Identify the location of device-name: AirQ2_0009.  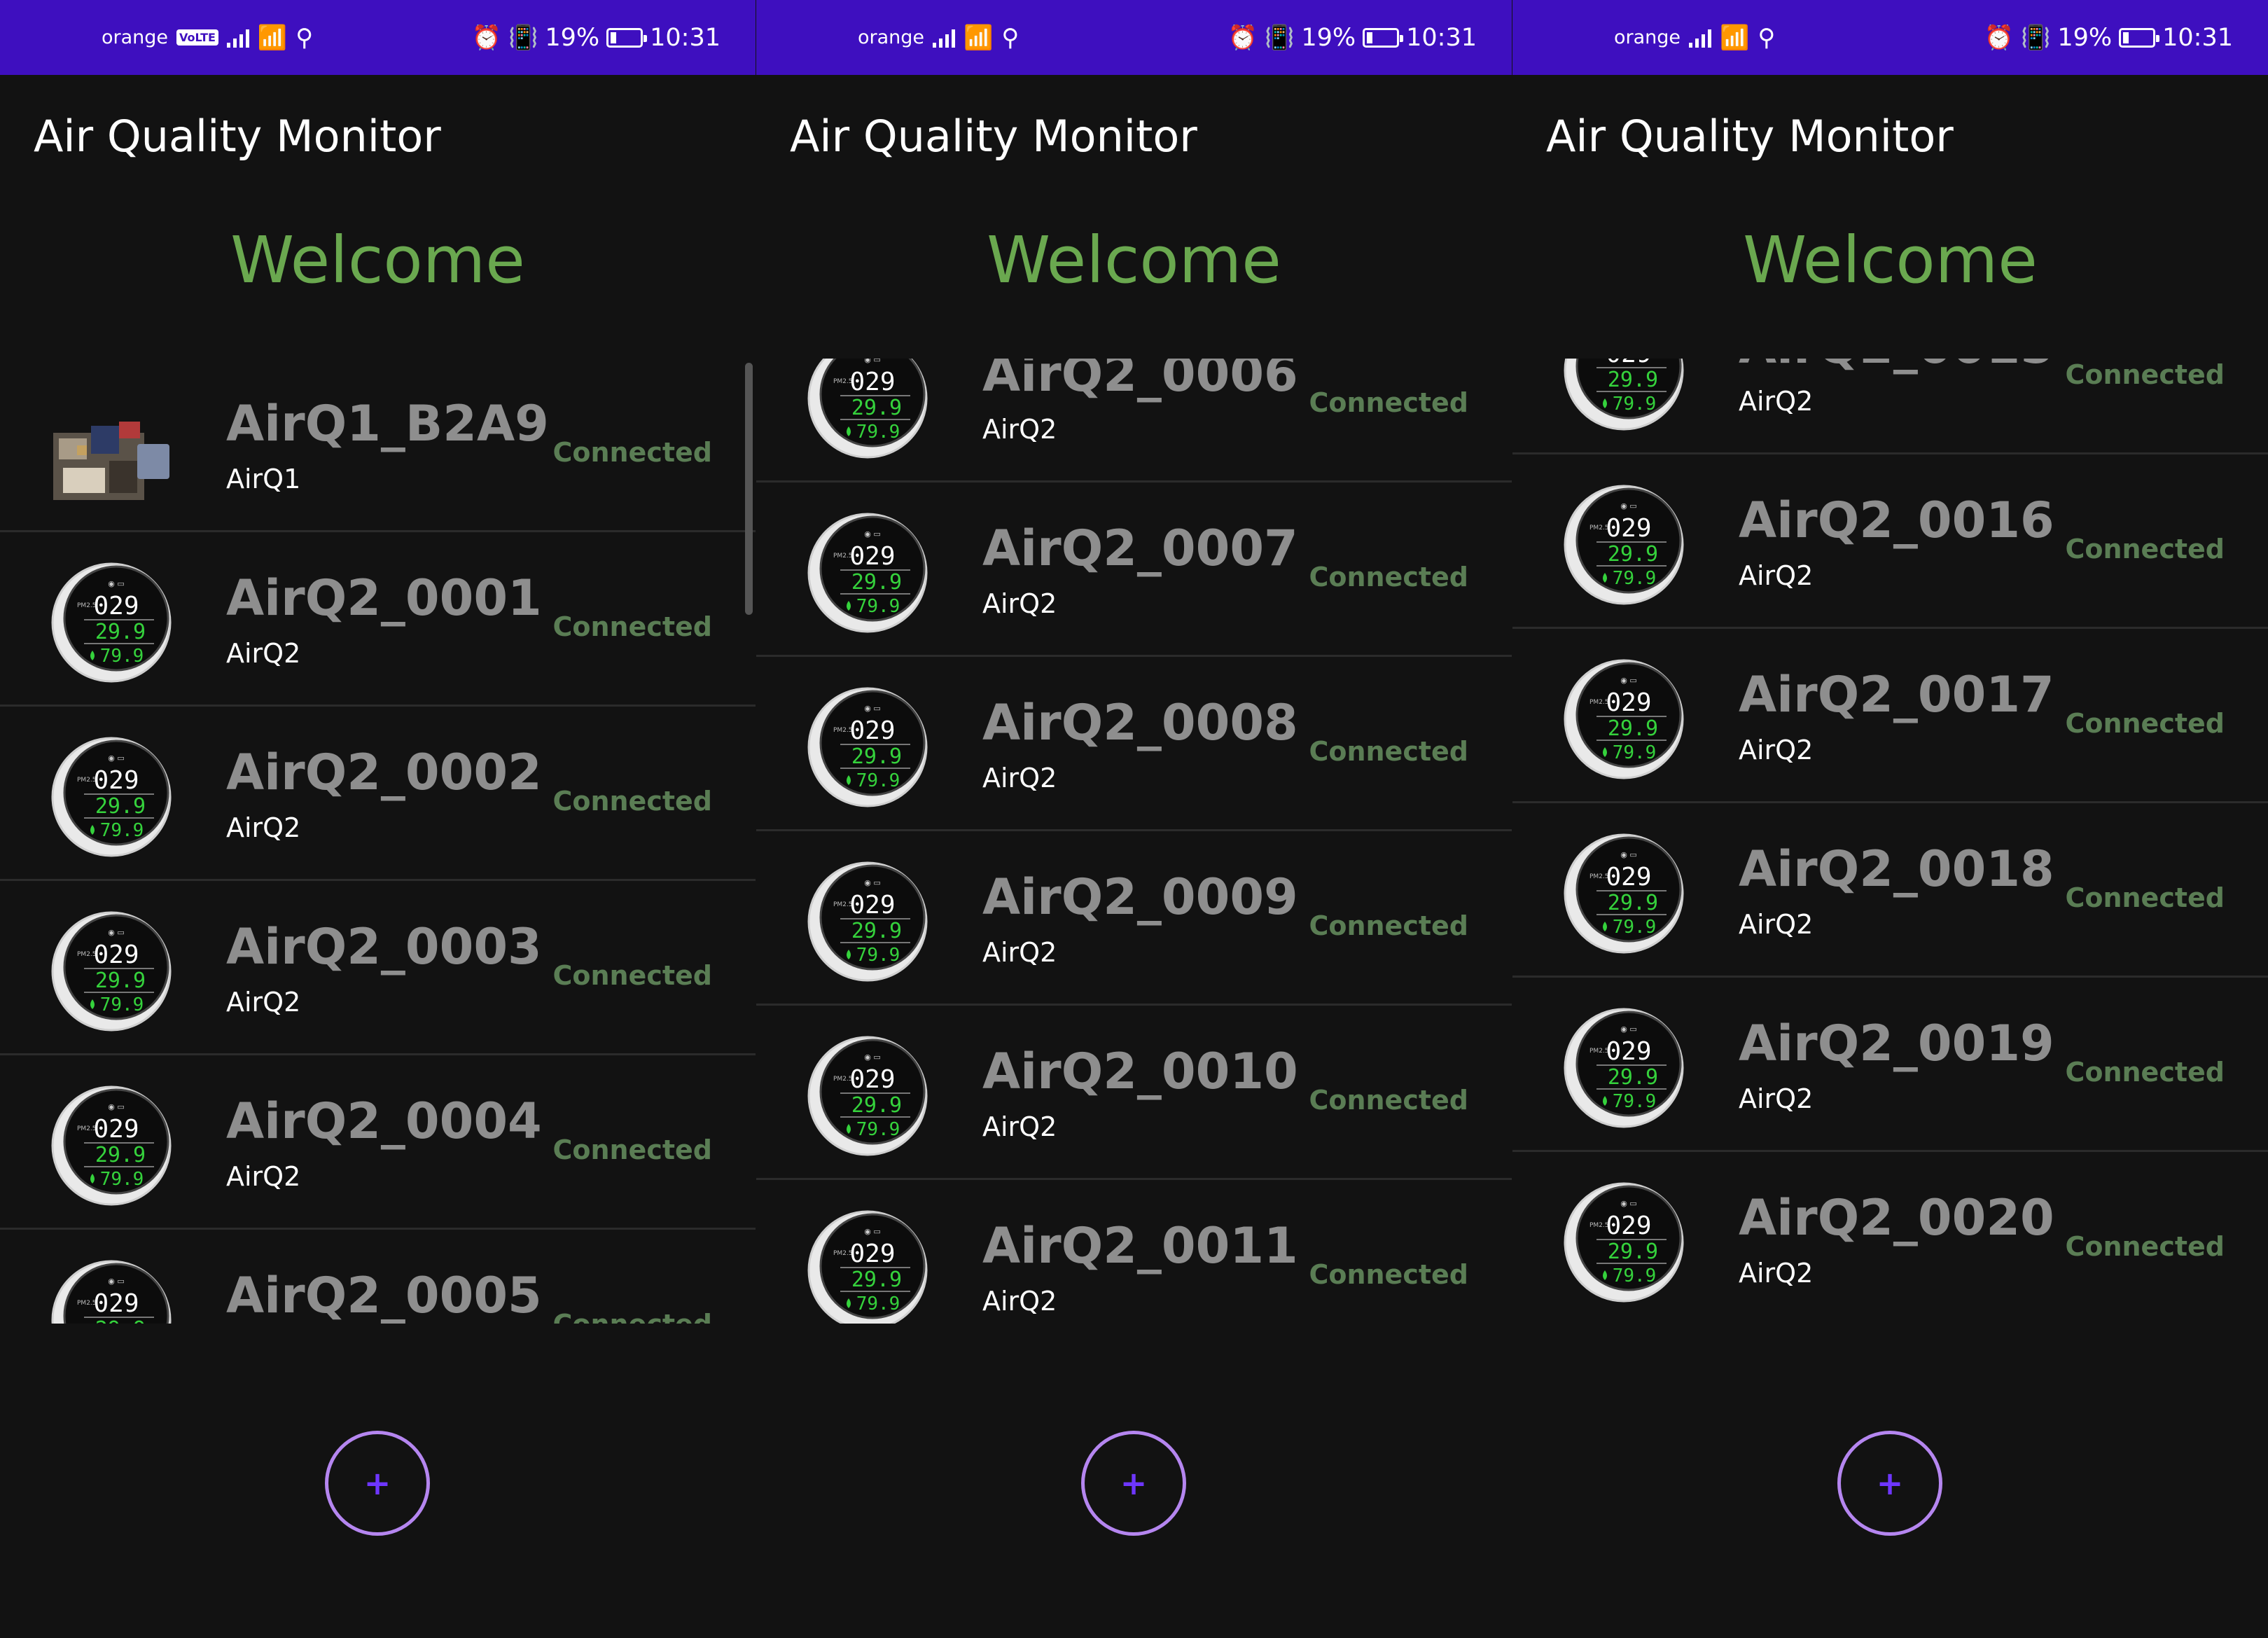
(1140, 897).